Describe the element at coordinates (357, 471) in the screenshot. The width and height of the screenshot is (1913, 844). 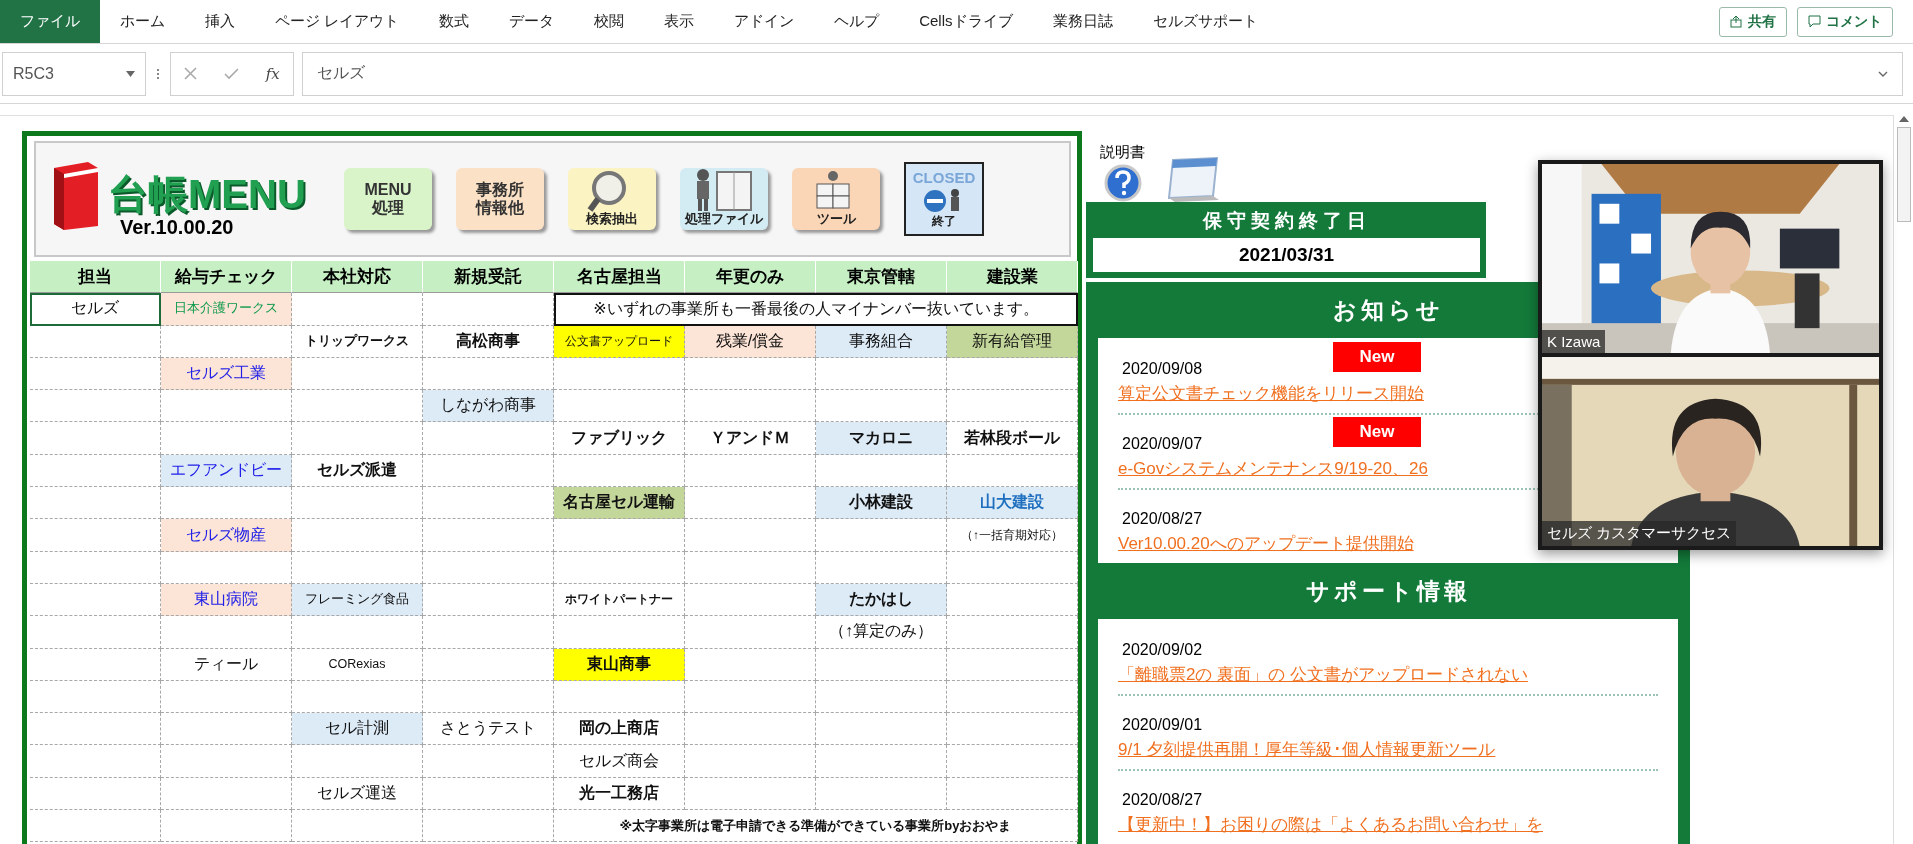
I see `table-cell: セルズ派遣` at that location.